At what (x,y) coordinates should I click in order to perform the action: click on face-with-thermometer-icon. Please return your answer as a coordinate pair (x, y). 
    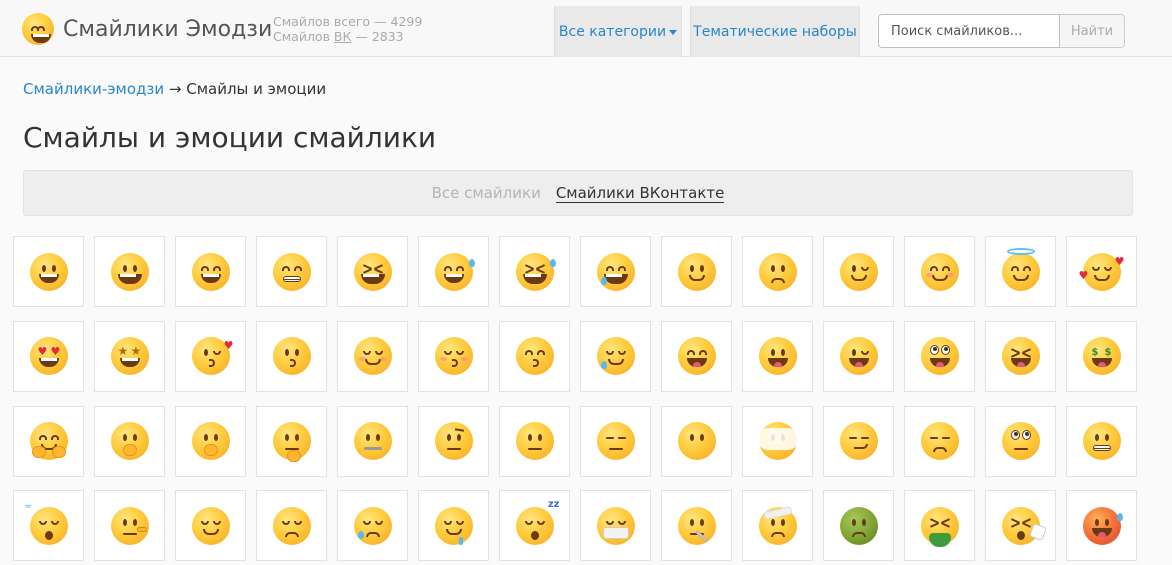
    Looking at the image, I should click on (696, 525).